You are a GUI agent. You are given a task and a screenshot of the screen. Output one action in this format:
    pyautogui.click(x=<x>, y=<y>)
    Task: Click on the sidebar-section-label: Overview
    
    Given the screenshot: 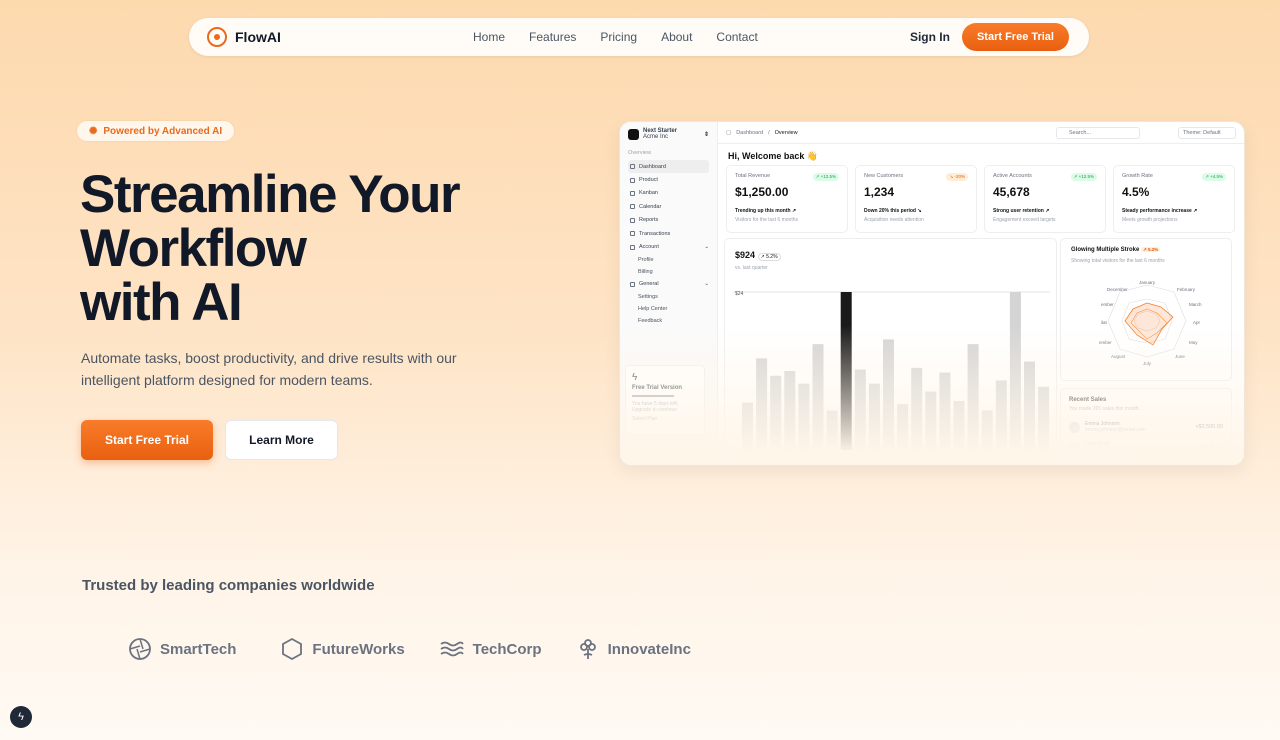 What is the action you would take?
    pyautogui.click(x=639, y=153)
    